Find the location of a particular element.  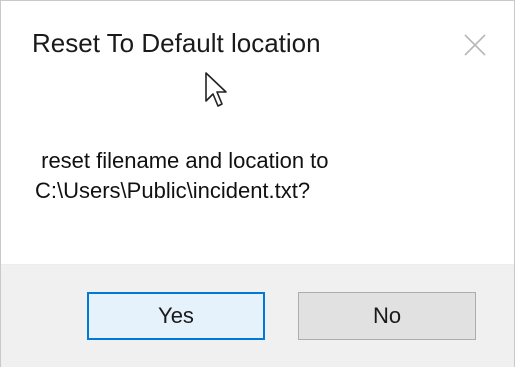

close-icon is located at coordinates (475, 45).